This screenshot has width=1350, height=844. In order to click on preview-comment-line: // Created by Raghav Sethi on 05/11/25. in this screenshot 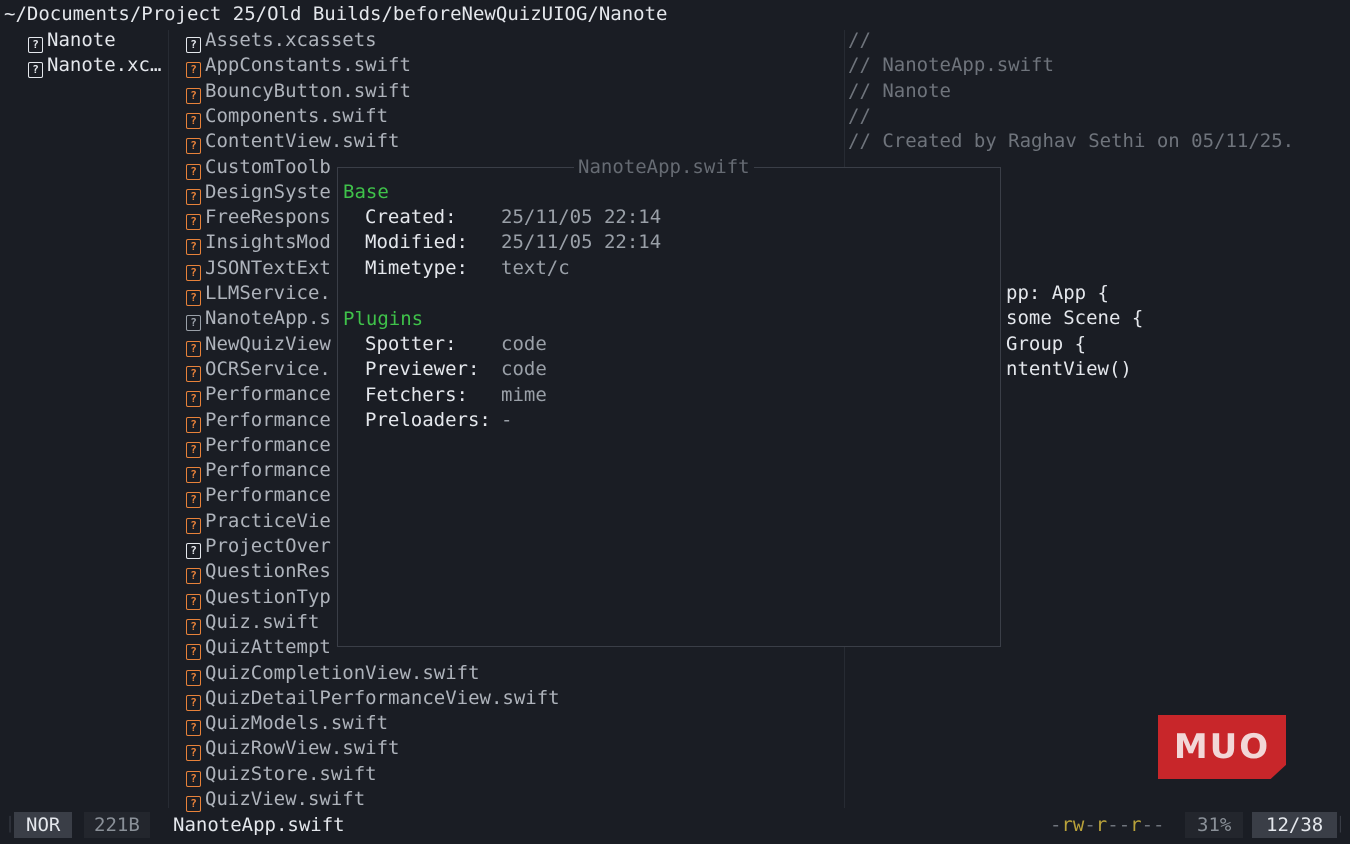, I will do `click(1071, 141)`.